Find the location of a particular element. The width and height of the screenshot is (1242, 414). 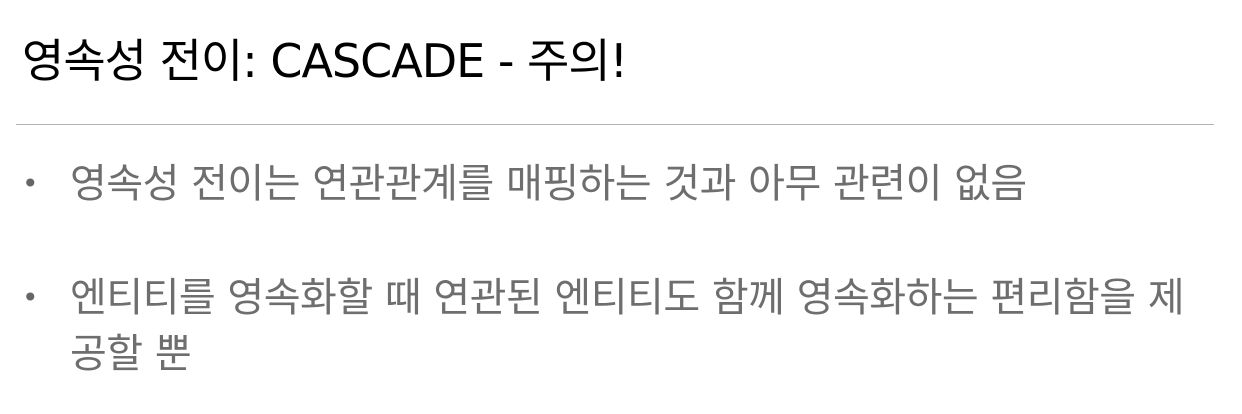

slide-title: 영속성 전이: CASCADE - 주의! is located at coordinates (325, 61).